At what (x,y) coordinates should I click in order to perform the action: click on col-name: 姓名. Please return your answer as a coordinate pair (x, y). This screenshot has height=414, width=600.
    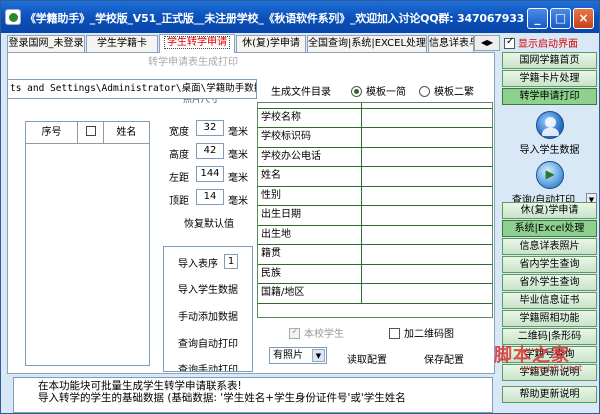
    Looking at the image, I should click on (126, 132).